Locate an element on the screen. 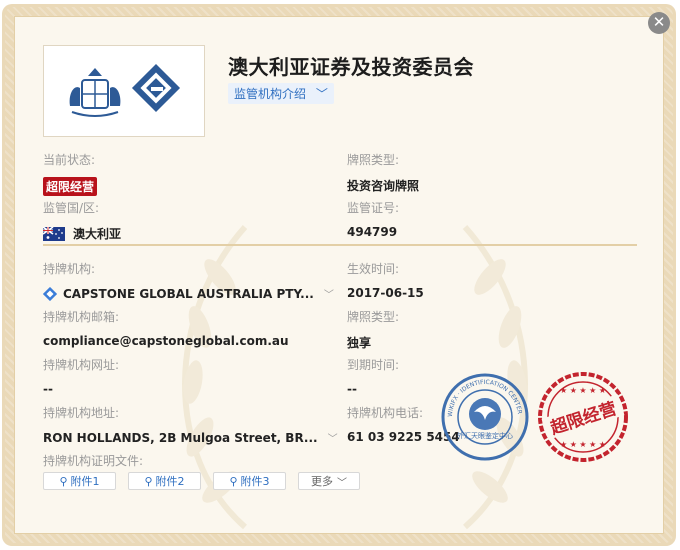  attachment-1-button: ⚲ 附件1 is located at coordinates (79, 481).